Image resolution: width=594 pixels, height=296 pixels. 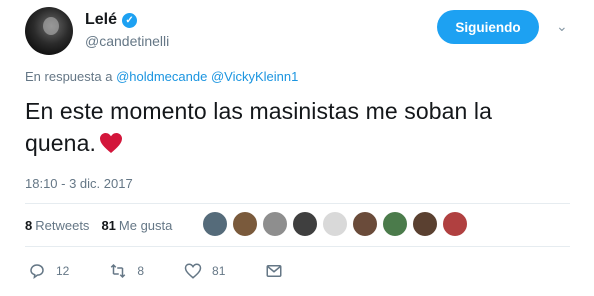 I want to click on like-button: 81, so click(x=204, y=271).